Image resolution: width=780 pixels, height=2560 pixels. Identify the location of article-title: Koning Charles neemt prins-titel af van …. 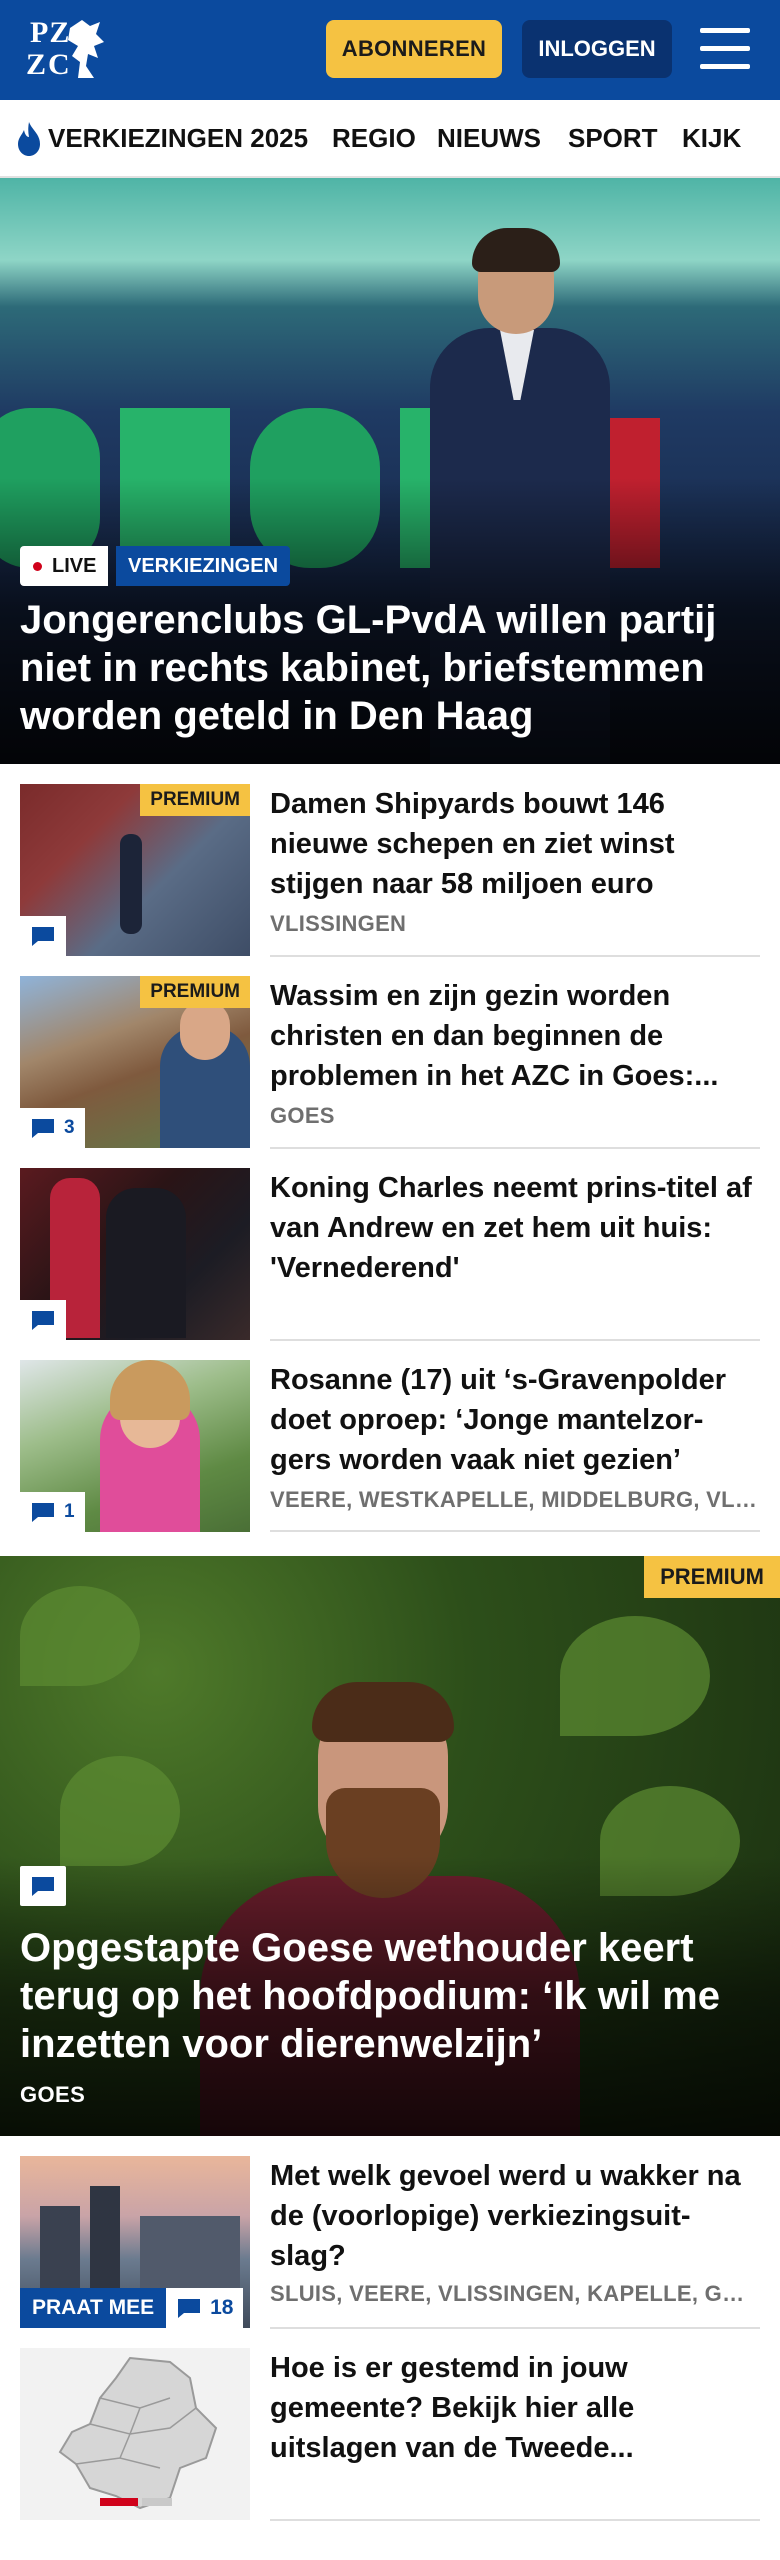
(515, 1228).